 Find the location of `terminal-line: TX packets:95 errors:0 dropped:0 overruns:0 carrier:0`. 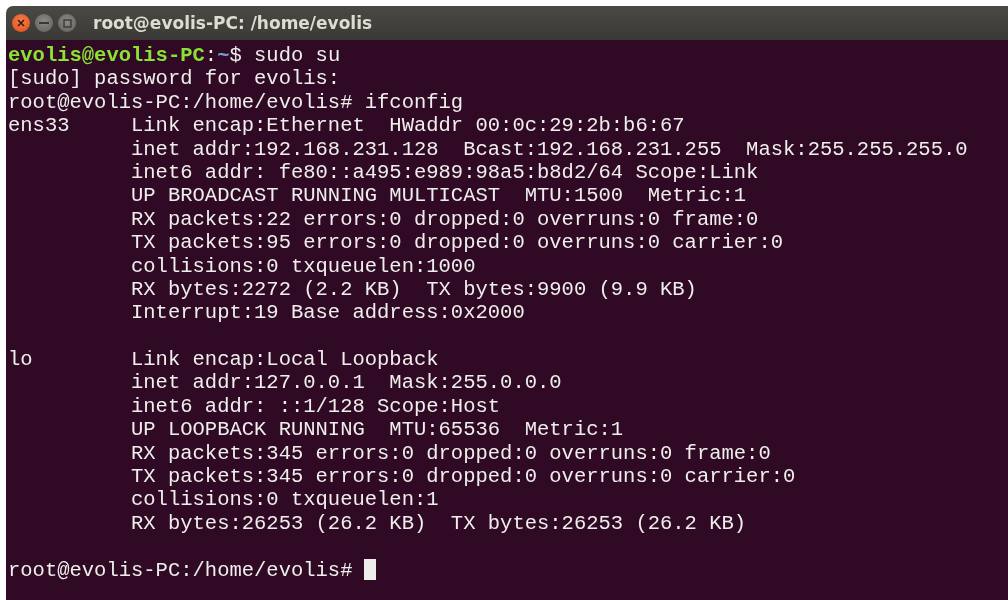

terminal-line: TX packets:95 errors:0 dropped:0 overruns:0 carrier:0 is located at coordinates (457, 243).